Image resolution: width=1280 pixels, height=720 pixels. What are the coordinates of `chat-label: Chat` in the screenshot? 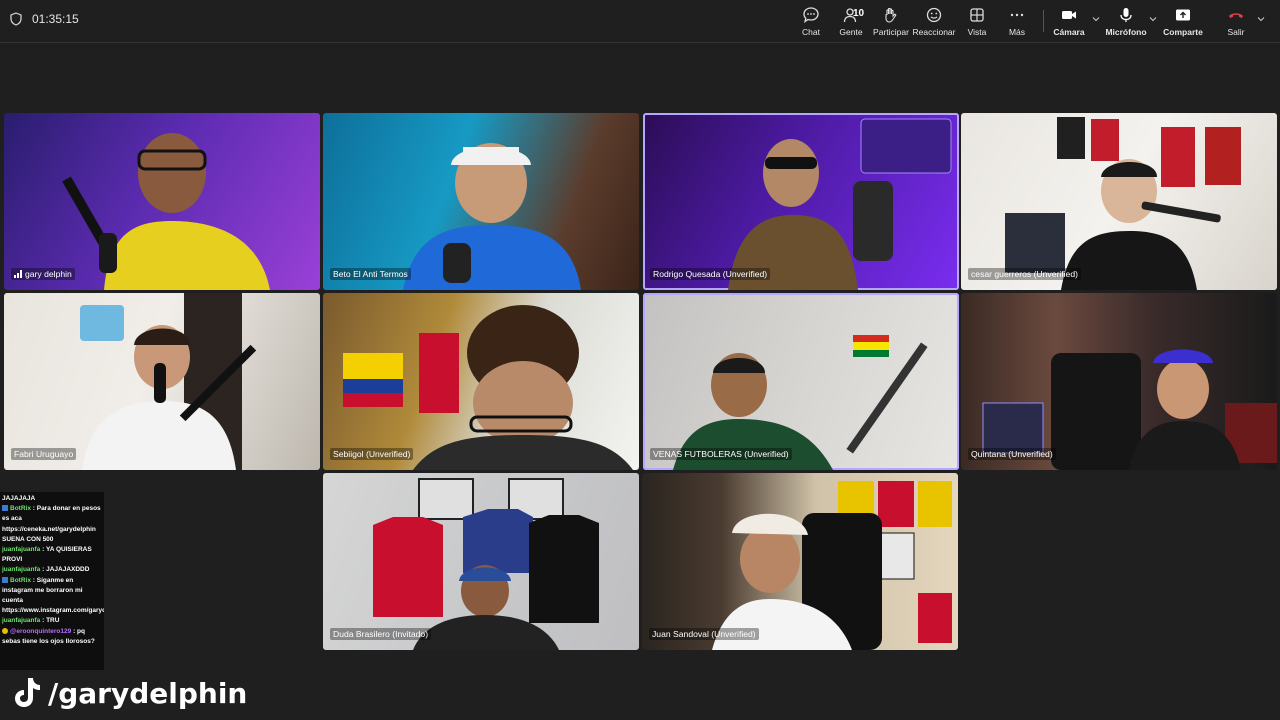 It's located at (811, 32).